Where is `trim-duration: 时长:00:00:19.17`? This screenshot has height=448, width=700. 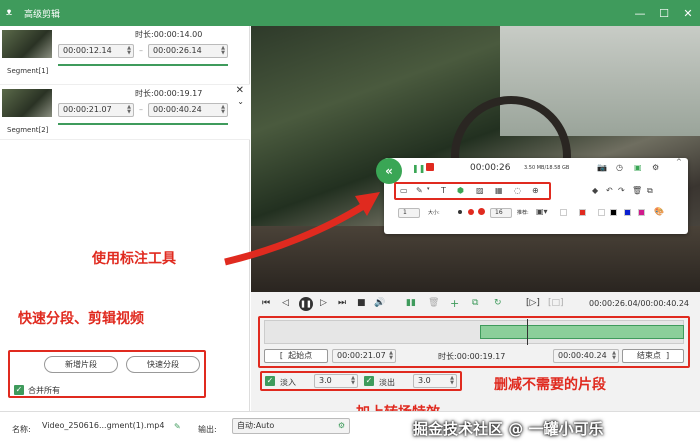
trim-duration: 时长:00:00:19.17 is located at coordinates (472, 356).